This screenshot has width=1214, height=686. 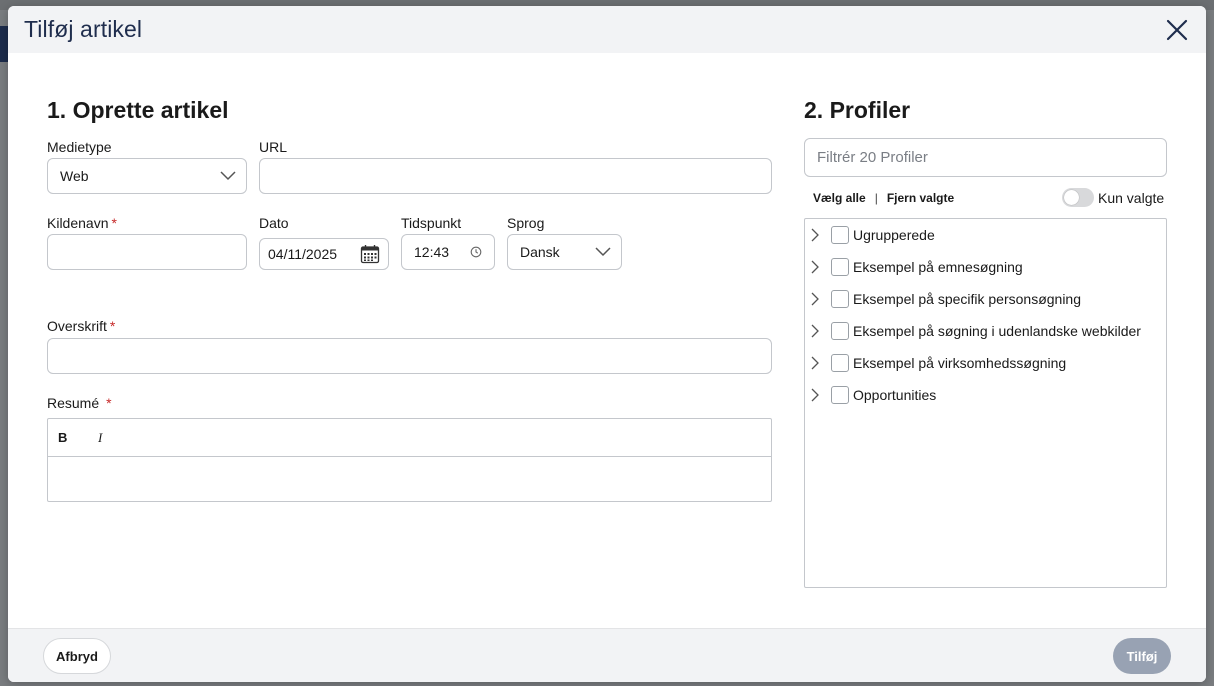 What do you see at coordinates (274, 223) in the screenshot?
I see `dato-label: Dato` at bounding box center [274, 223].